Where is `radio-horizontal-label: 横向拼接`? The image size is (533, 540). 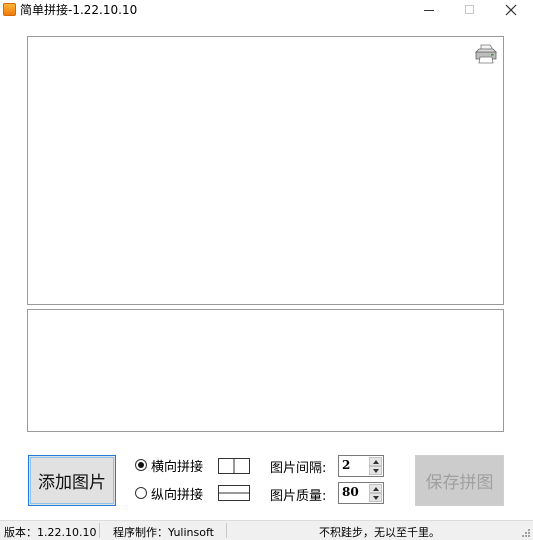 radio-horizontal-label: 横向拼接 is located at coordinates (177, 465).